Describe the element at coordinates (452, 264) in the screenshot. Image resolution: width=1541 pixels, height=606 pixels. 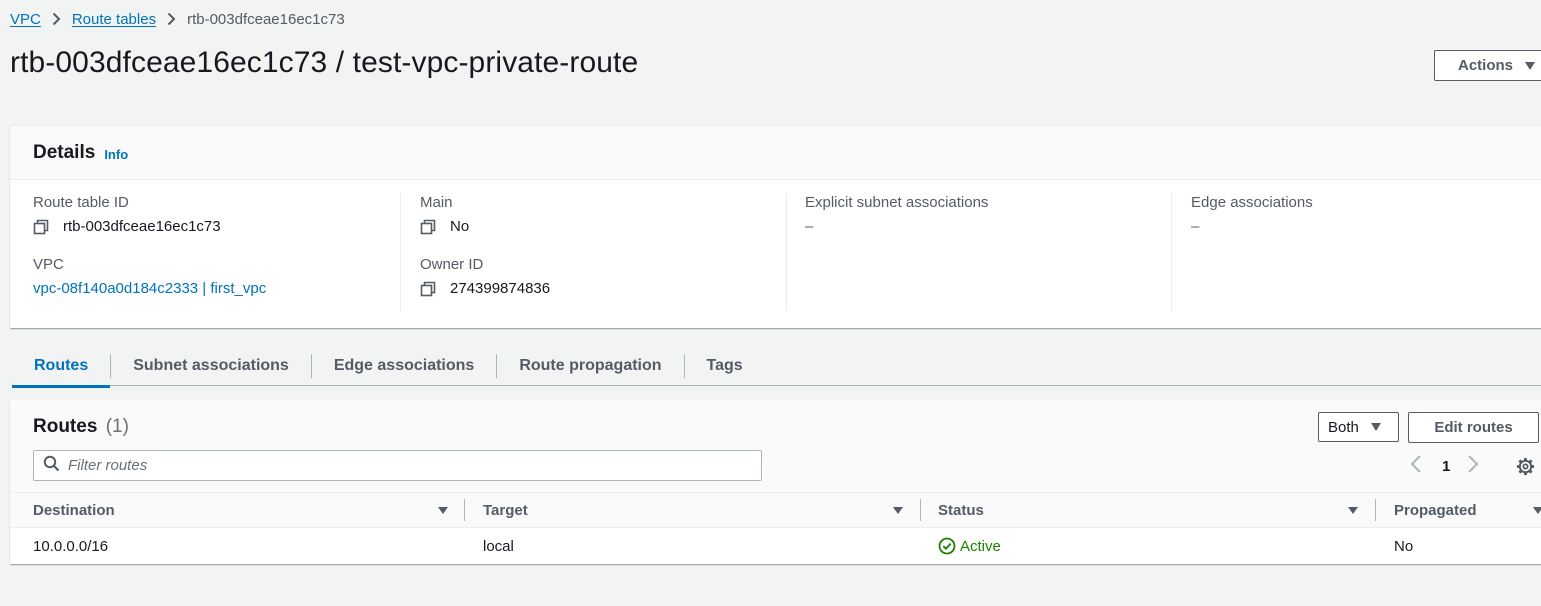
I see `owner-id-label: Owner ID` at that location.